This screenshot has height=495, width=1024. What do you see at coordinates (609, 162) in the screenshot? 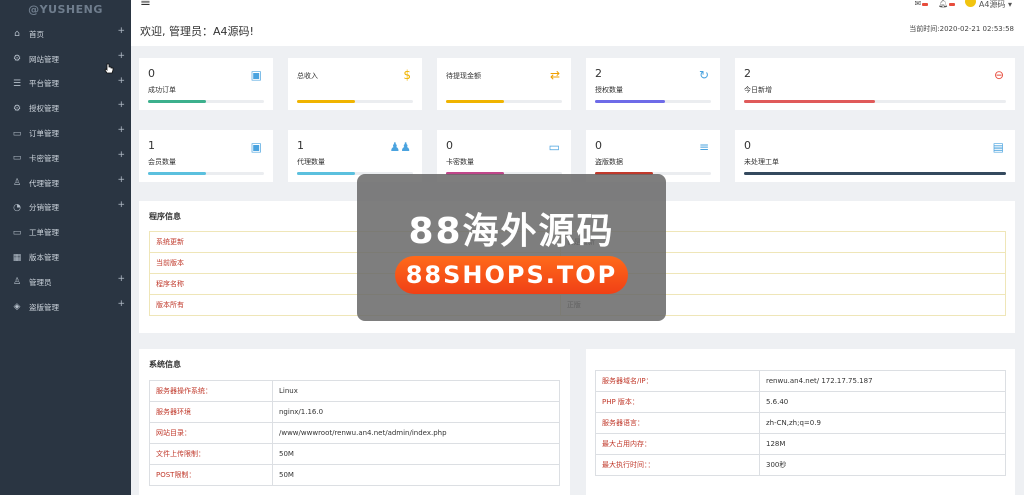
I see `stat-label: 盗版数据` at bounding box center [609, 162].